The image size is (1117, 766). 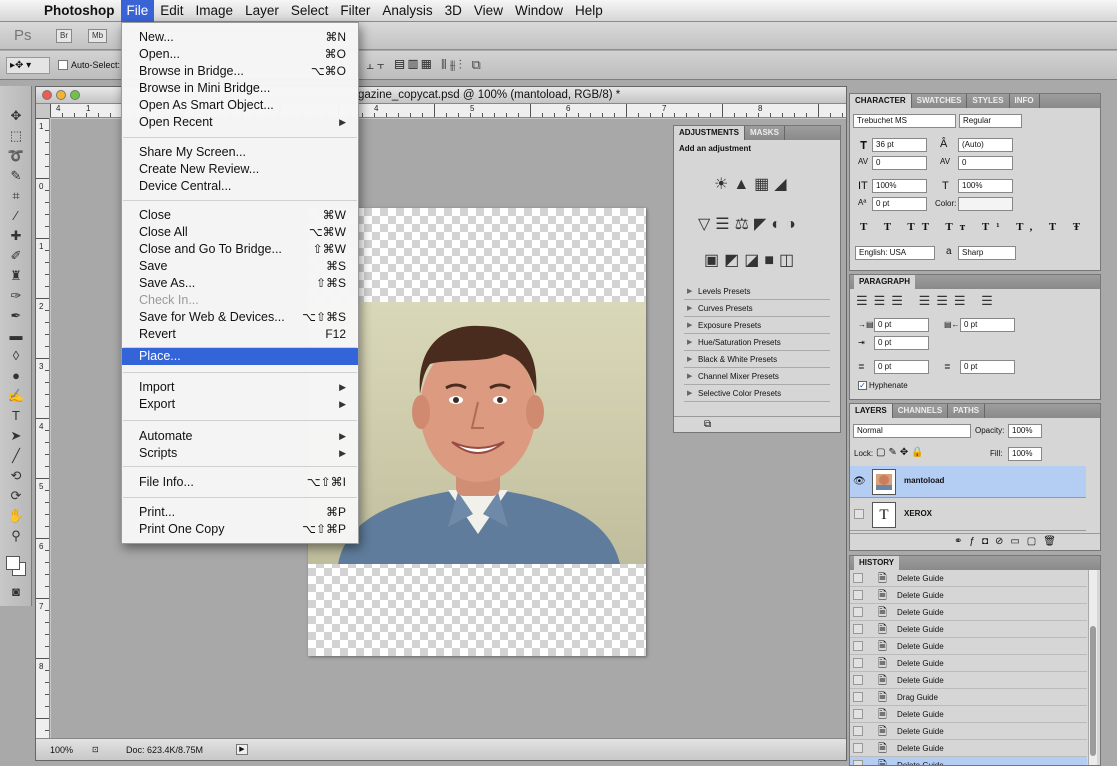 I want to click on menu-item-open-recent: Open Recent ▶, so click(x=240, y=122).